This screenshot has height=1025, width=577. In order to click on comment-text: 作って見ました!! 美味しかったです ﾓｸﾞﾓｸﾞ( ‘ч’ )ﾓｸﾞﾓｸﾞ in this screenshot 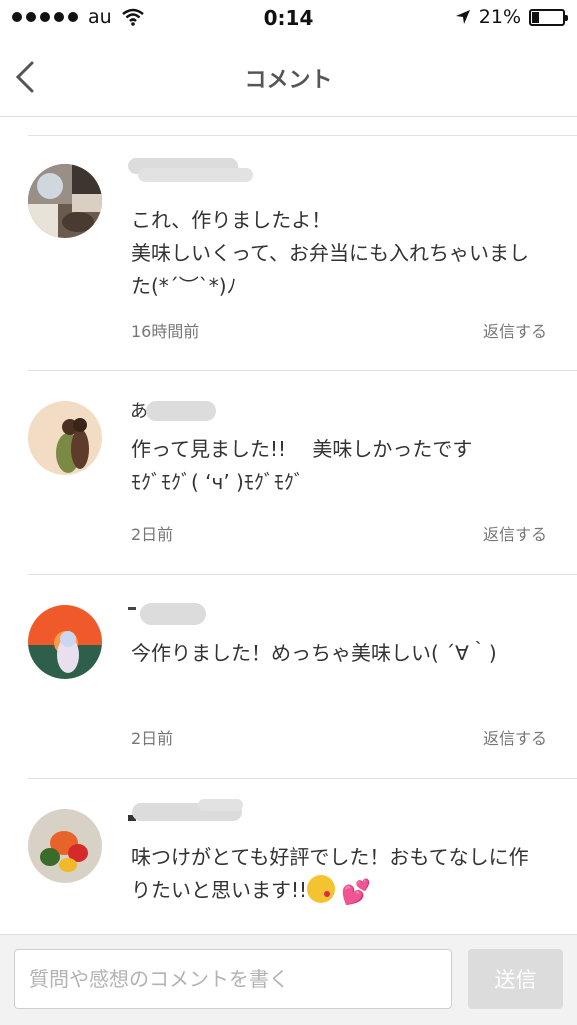, I will do `click(302, 465)`.